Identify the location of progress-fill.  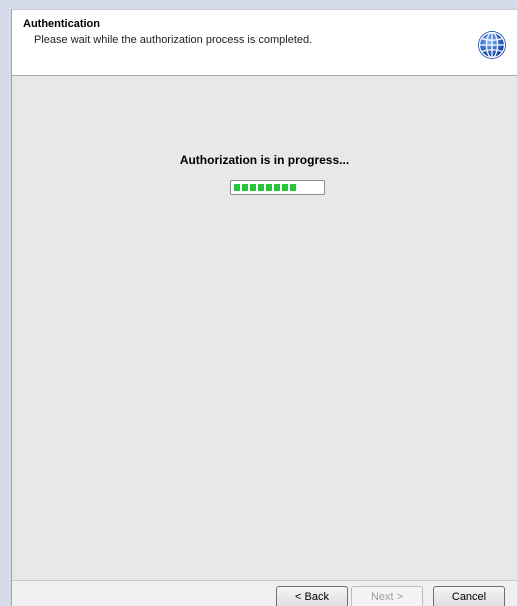
(265, 187).